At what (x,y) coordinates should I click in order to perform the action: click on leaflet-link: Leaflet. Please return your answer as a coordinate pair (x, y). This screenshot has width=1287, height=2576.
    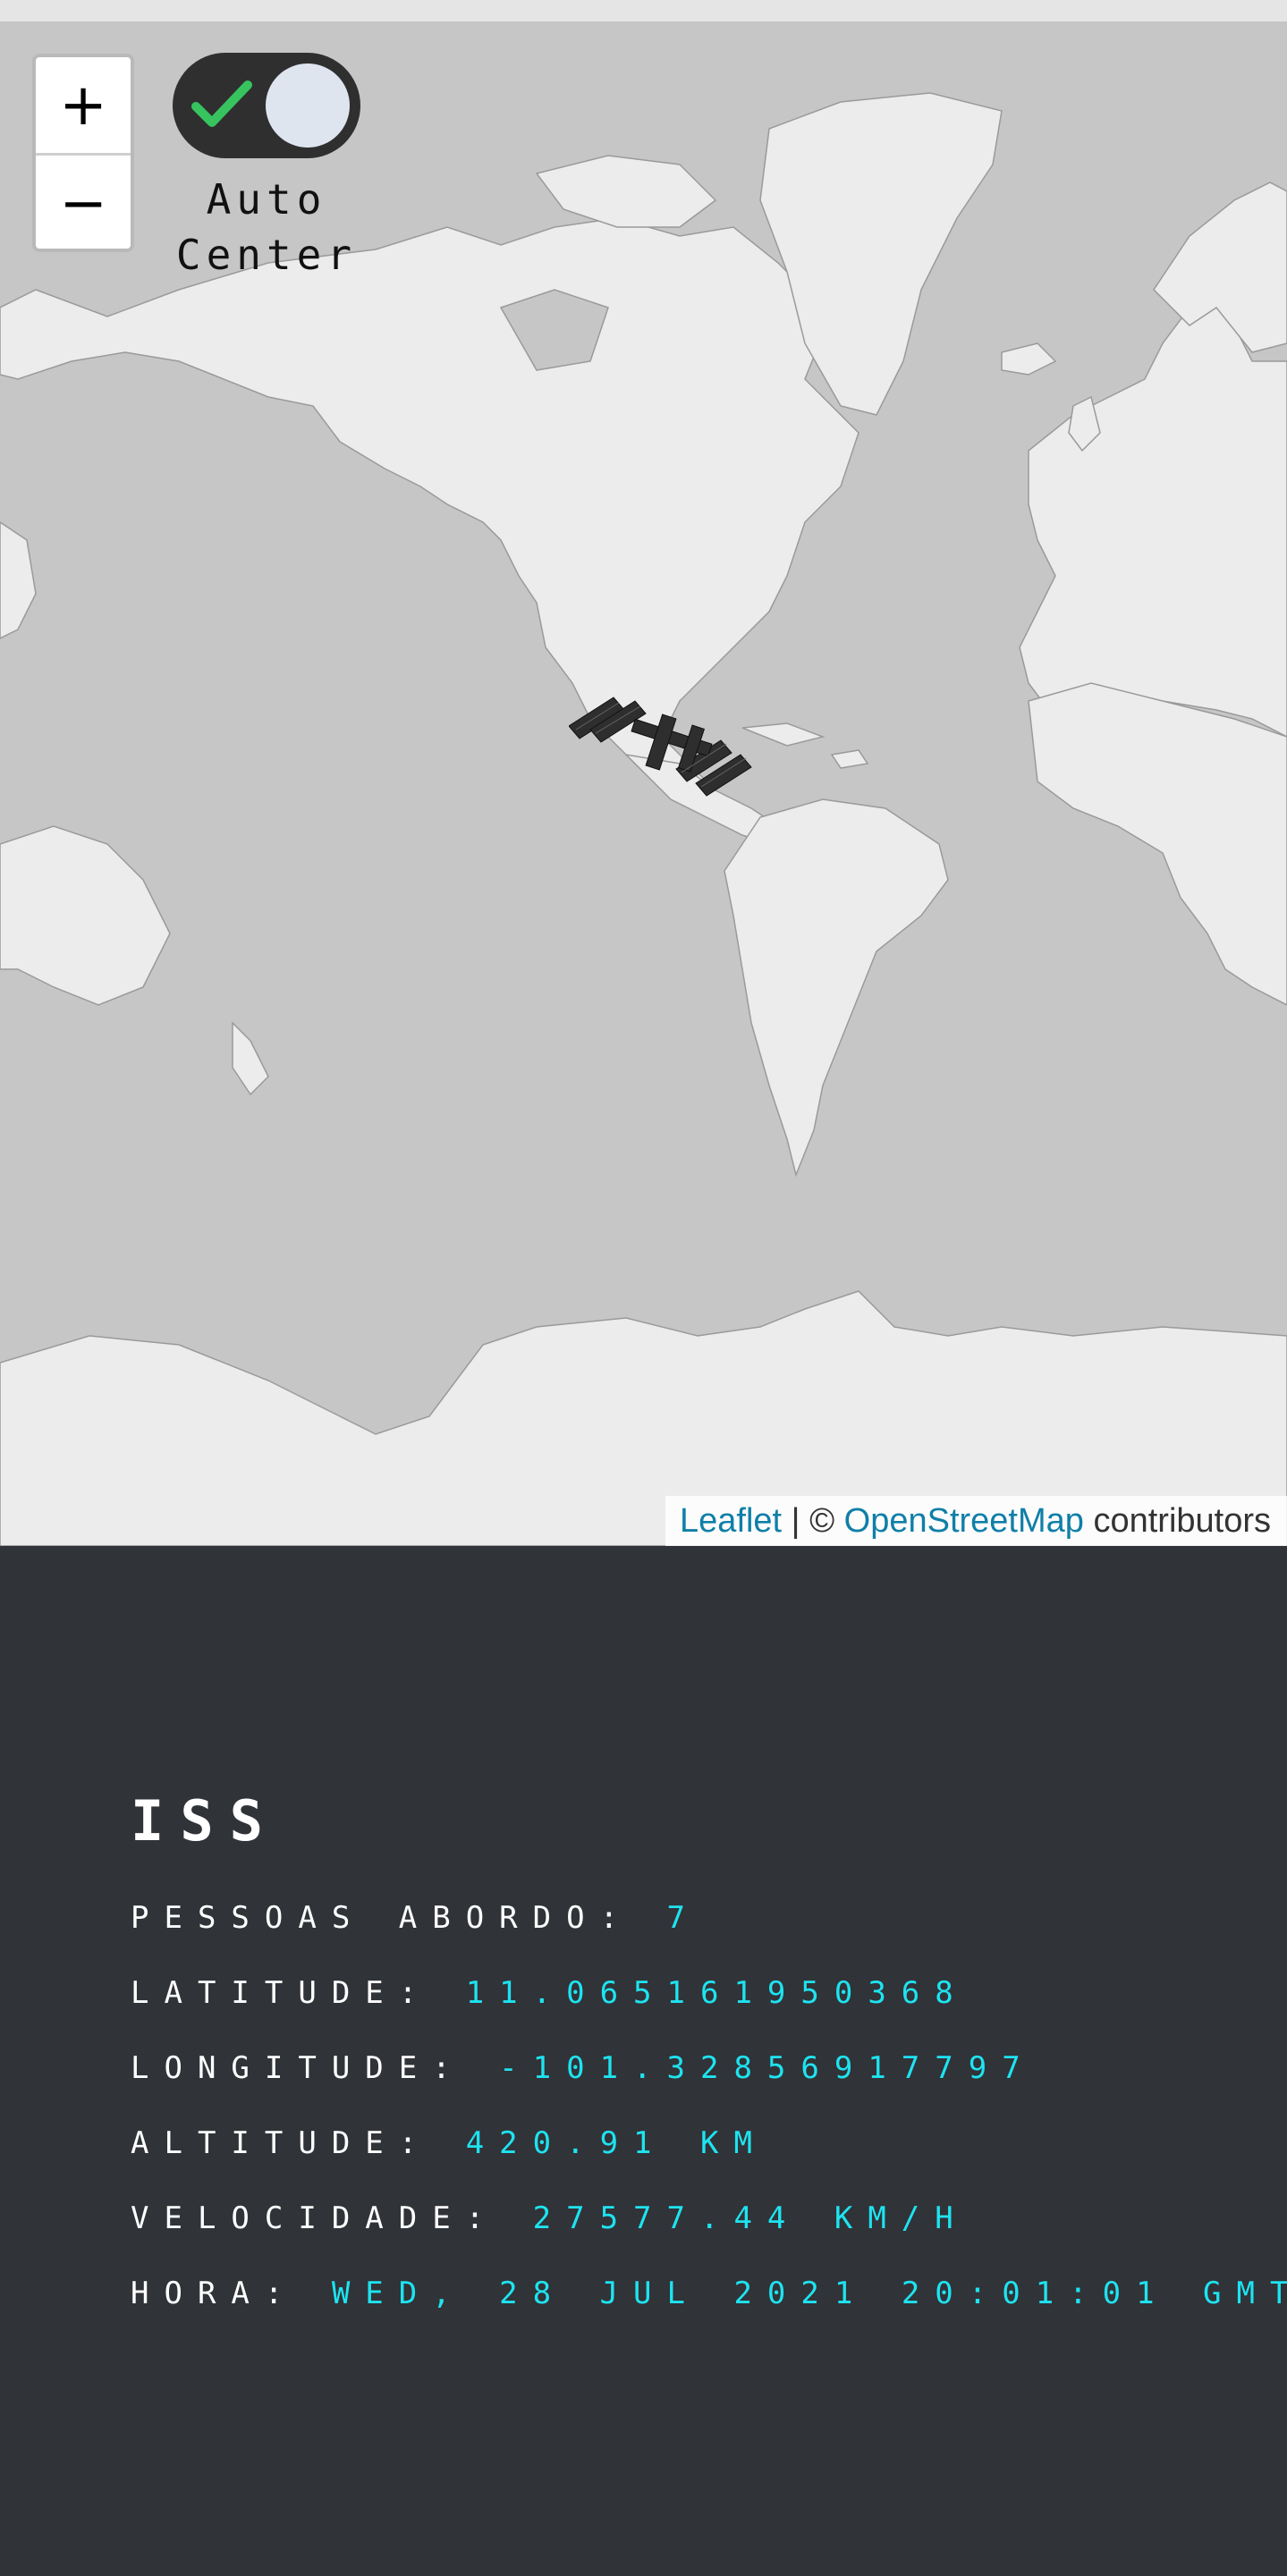
    Looking at the image, I should click on (731, 1521).